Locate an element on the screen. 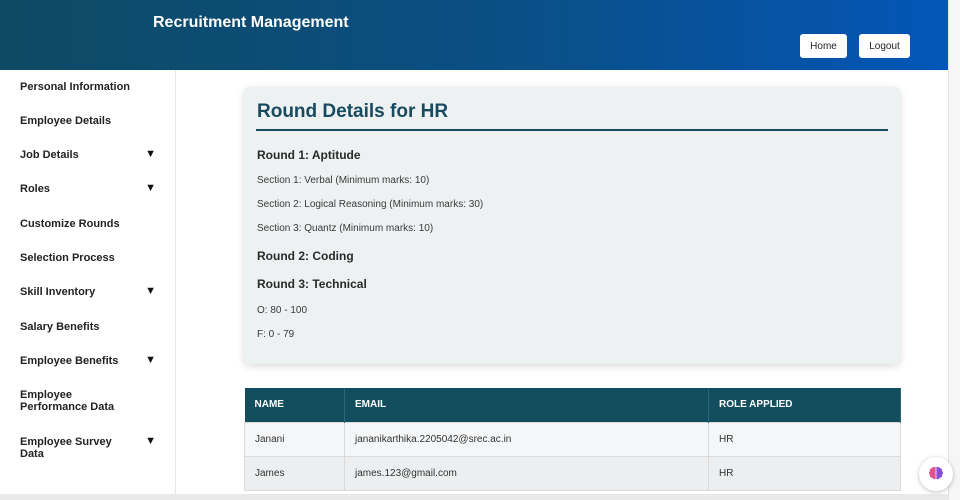 This screenshot has height=500, width=960. title-divider is located at coordinates (572, 130).